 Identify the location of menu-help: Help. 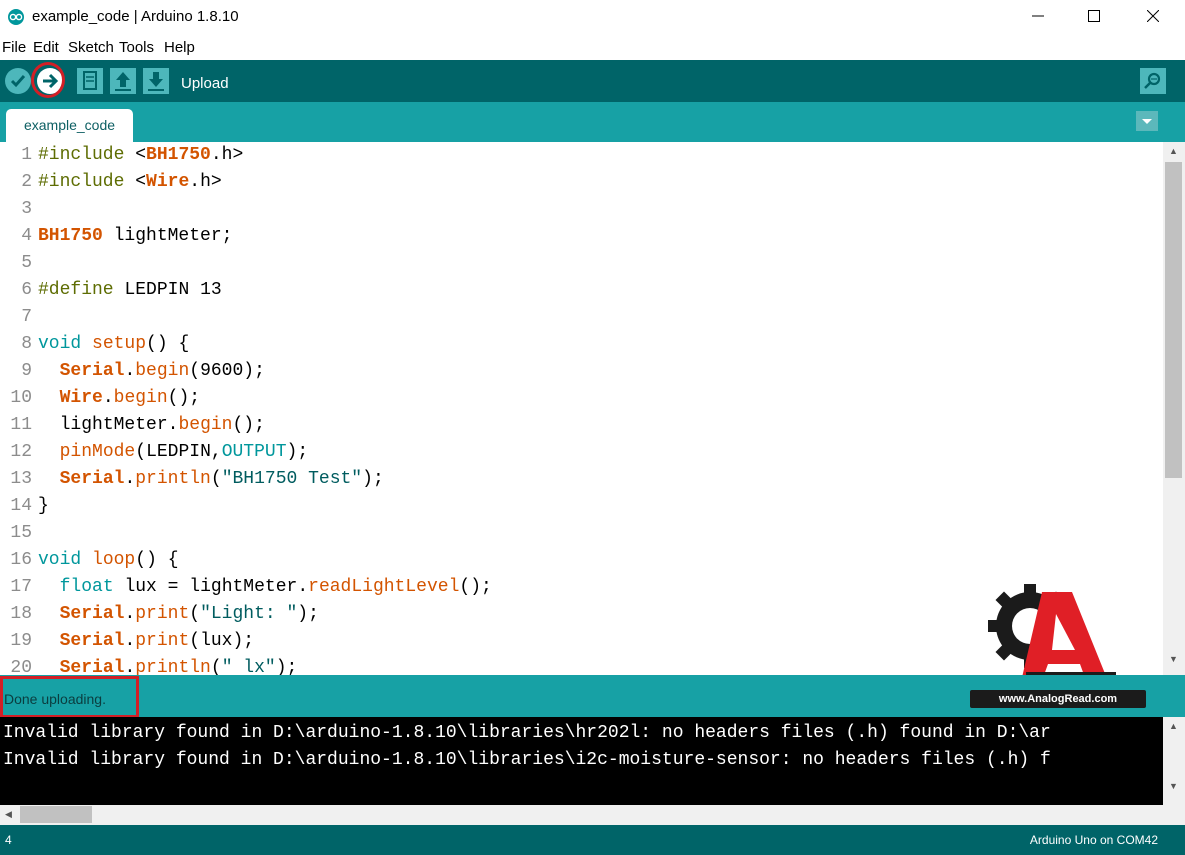
(179, 47).